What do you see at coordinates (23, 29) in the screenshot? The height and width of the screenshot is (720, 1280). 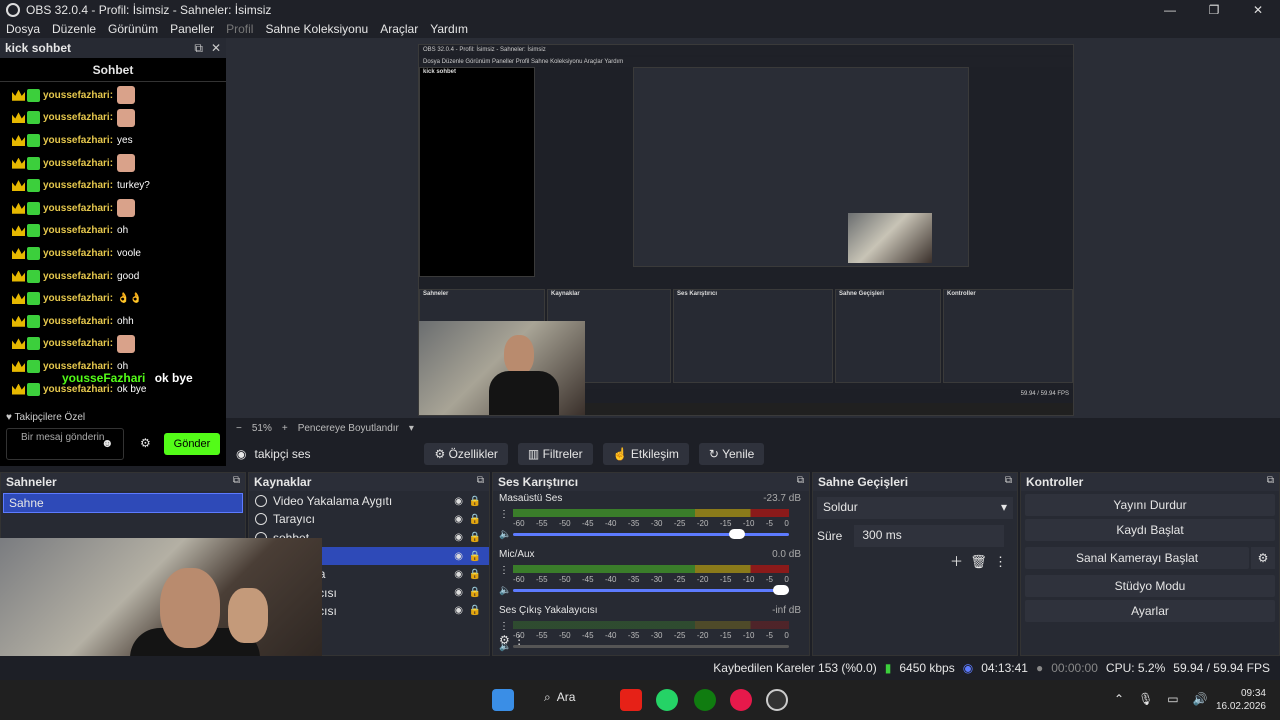 I see `menu-file: Dosya` at bounding box center [23, 29].